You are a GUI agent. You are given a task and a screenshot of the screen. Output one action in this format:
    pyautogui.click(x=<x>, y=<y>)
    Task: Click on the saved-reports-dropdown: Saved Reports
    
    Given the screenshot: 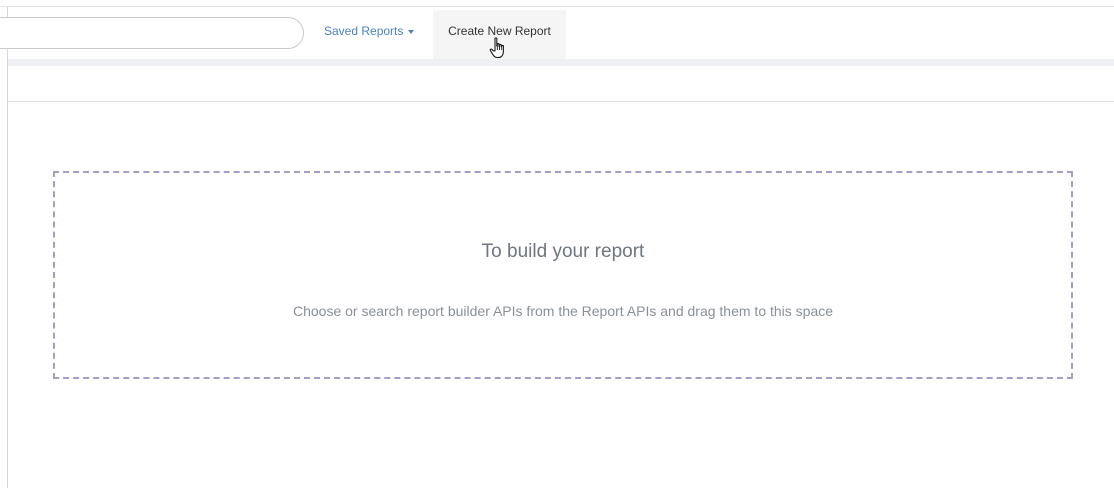 What is the action you would take?
    pyautogui.click(x=369, y=31)
    